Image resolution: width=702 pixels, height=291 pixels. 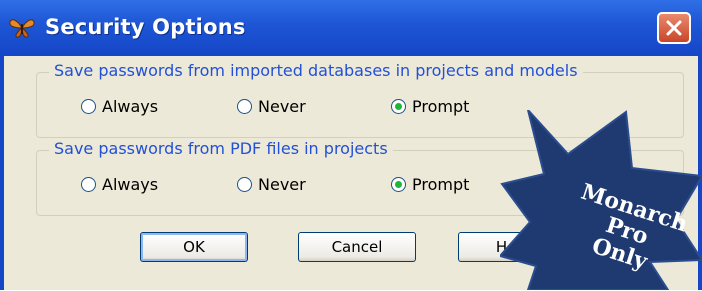 I want to click on monarch-butterfly-icon, so click(x=22, y=28).